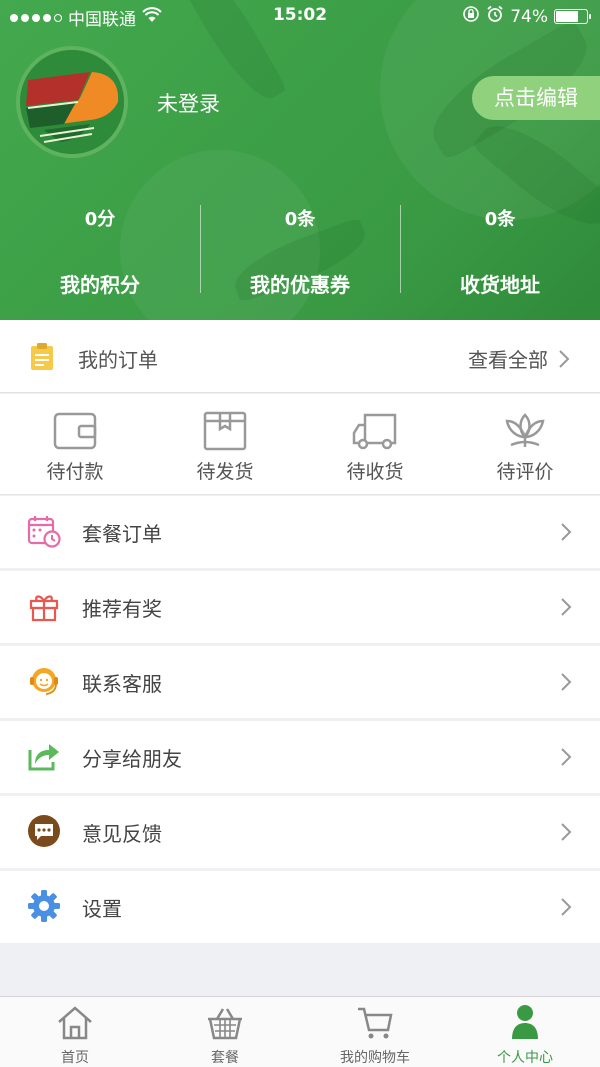 The height and width of the screenshot is (1067, 600). What do you see at coordinates (300, 285) in the screenshot?
I see `stat-label: 我的优惠券` at bounding box center [300, 285].